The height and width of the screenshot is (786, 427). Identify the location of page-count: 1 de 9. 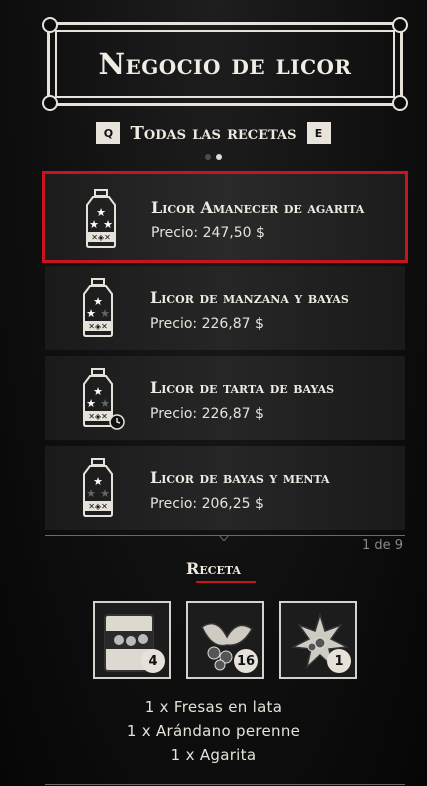
(382, 545).